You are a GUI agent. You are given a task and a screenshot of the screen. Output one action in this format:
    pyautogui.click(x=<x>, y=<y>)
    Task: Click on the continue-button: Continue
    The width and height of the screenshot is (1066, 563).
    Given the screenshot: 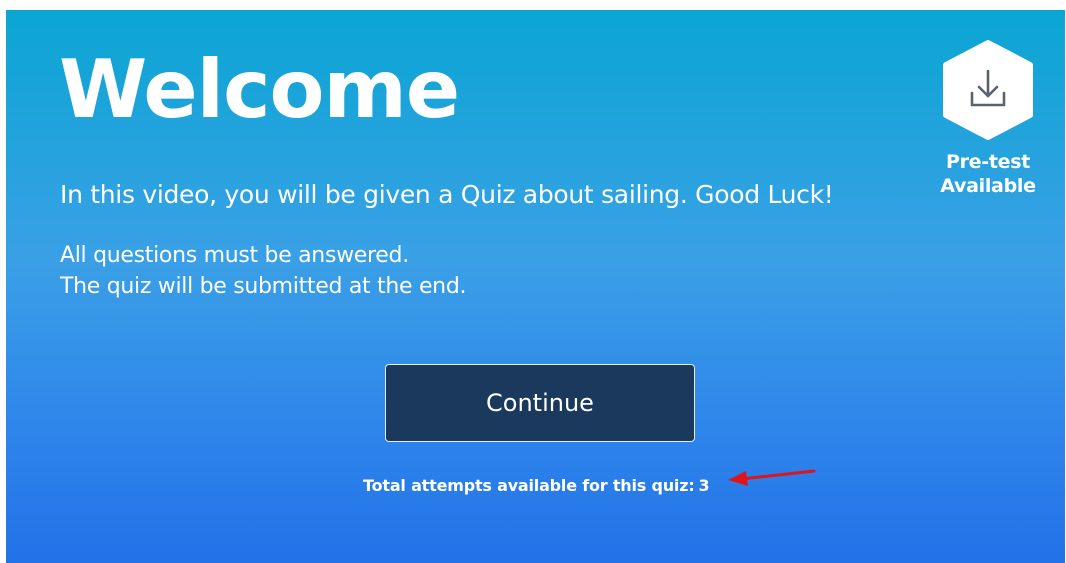 What is the action you would take?
    pyautogui.click(x=540, y=403)
    